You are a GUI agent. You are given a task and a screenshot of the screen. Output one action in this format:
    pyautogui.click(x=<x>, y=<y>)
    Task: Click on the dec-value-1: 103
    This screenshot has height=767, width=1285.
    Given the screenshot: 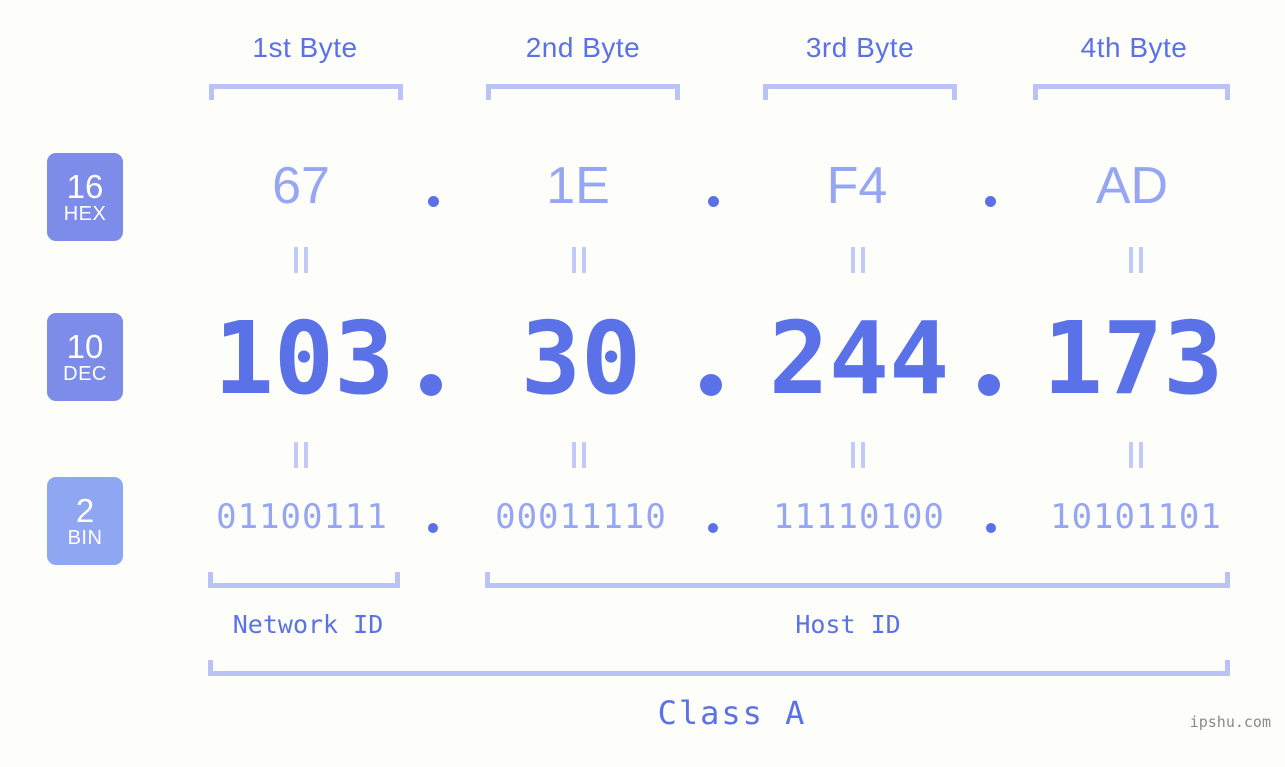 What is the action you would take?
    pyautogui.click(x=304, y=358)
    